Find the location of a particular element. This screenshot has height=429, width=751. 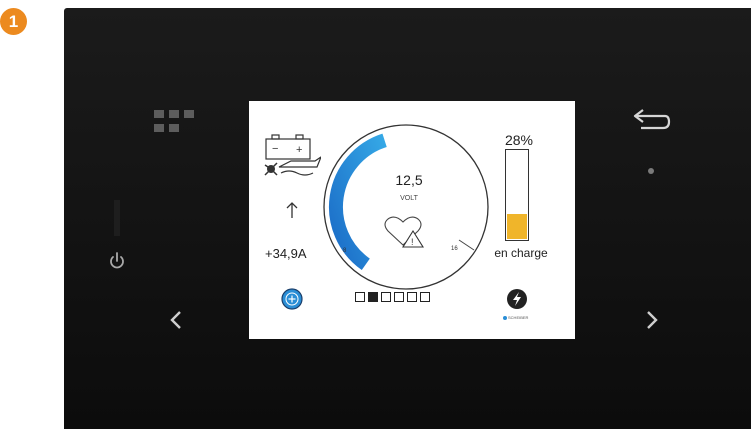

warning-mark: ! is located at coordinates (412, 242).